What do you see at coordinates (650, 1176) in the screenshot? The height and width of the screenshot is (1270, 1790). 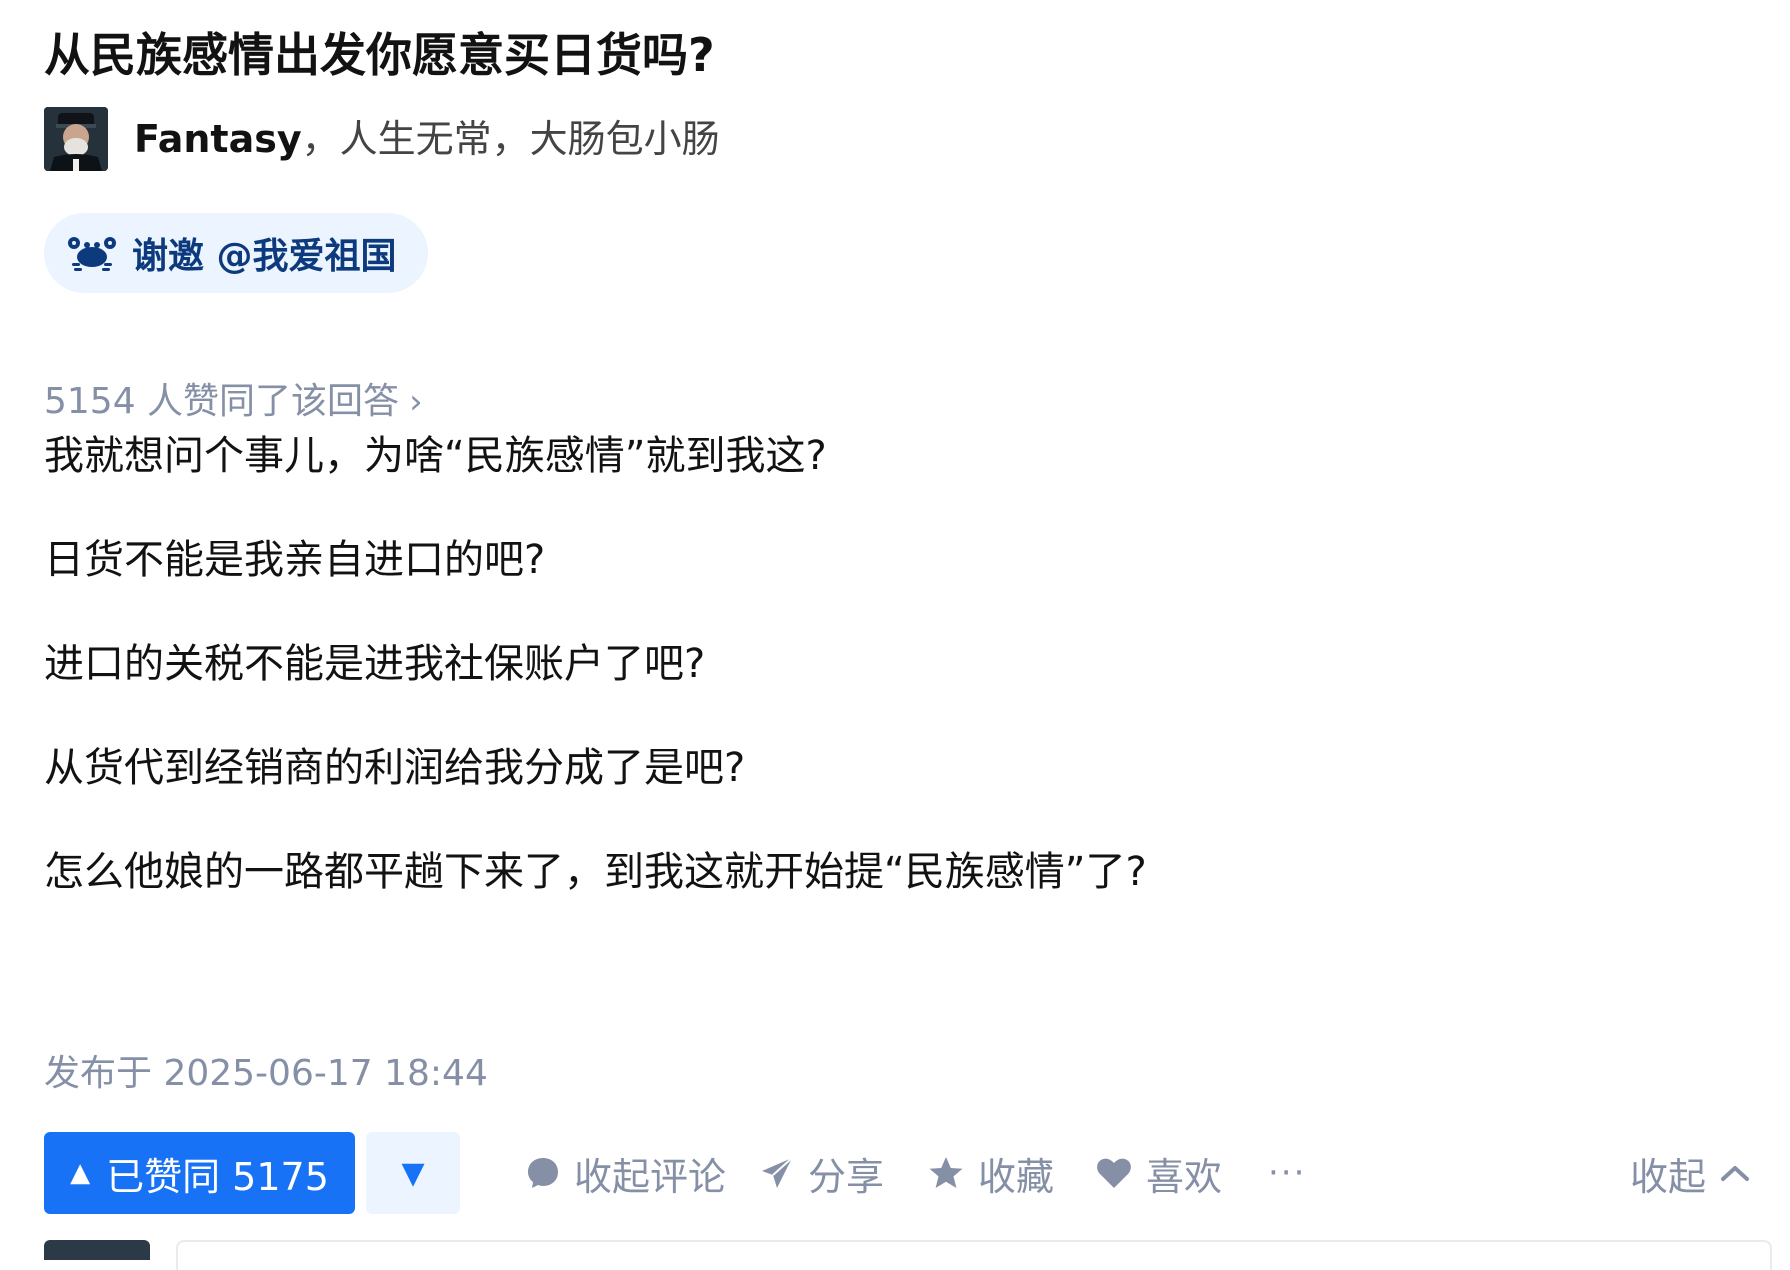 I see `comment-toggle-label: 收起评论` at bounding box center [650, 1176].